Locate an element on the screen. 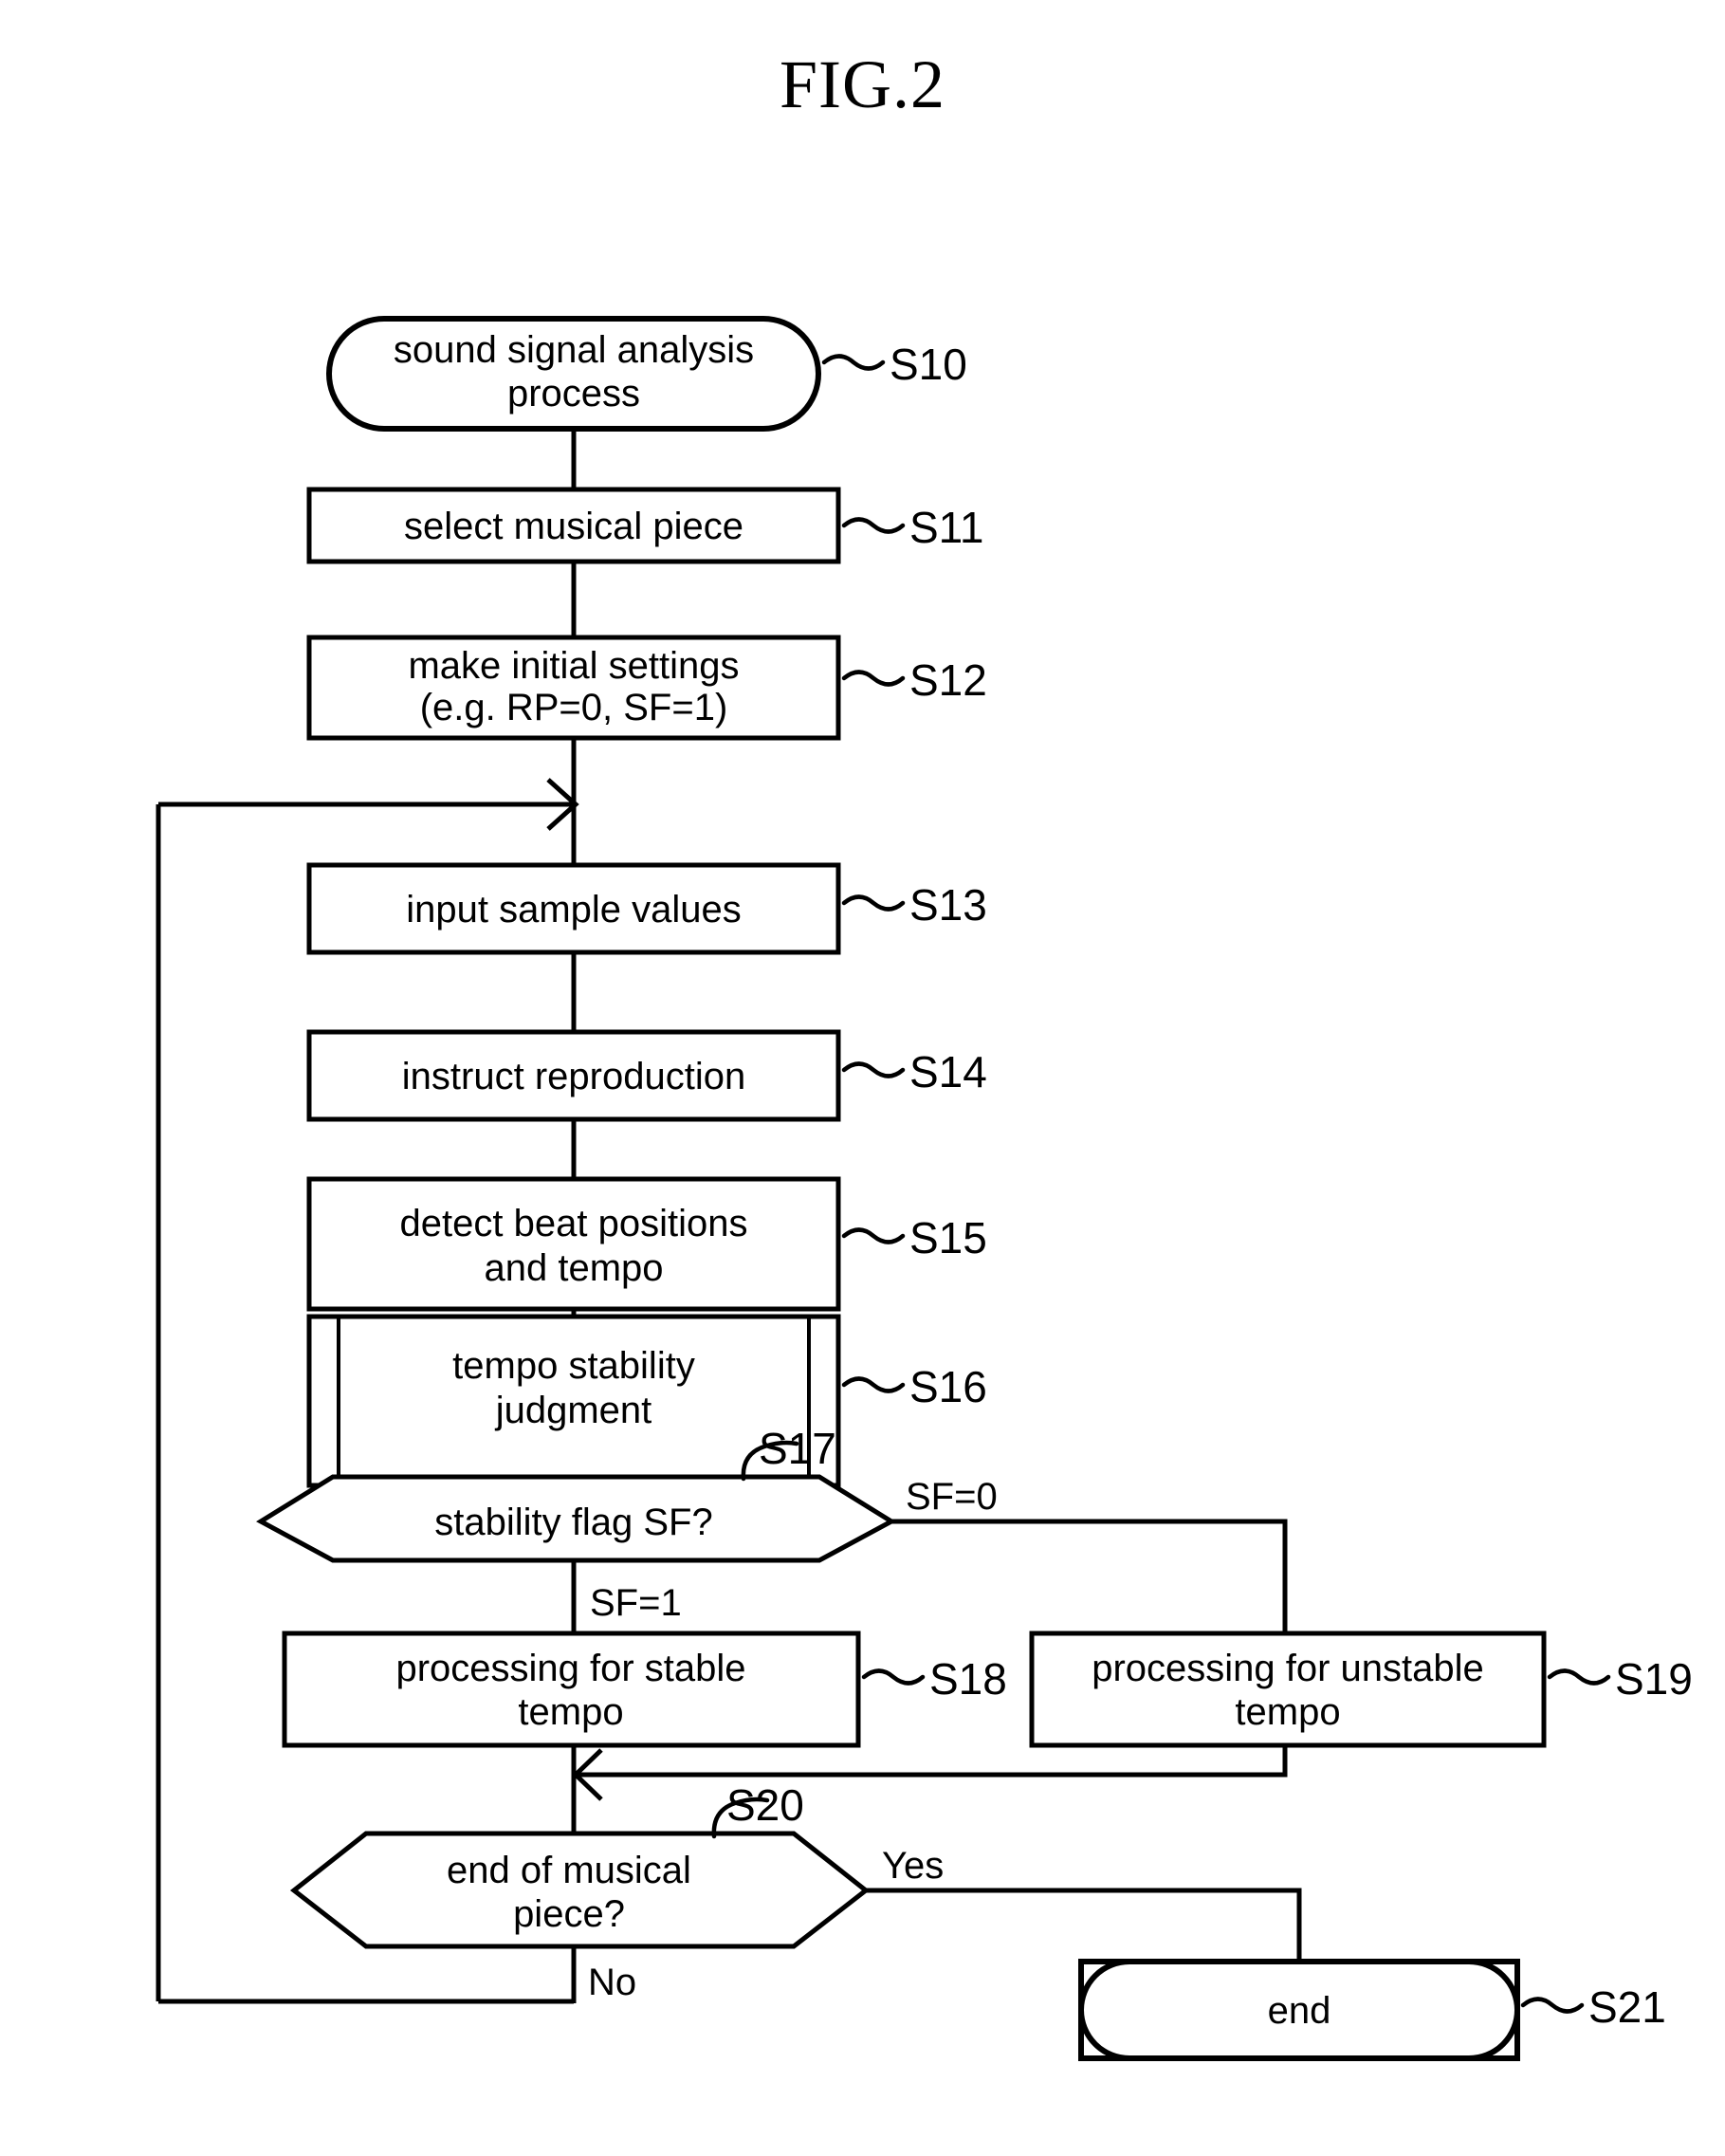 Image resolution: width=1725 pixels, height=2156 pixels. step-ref-s11: S11 is located at coordinates (946, 527).